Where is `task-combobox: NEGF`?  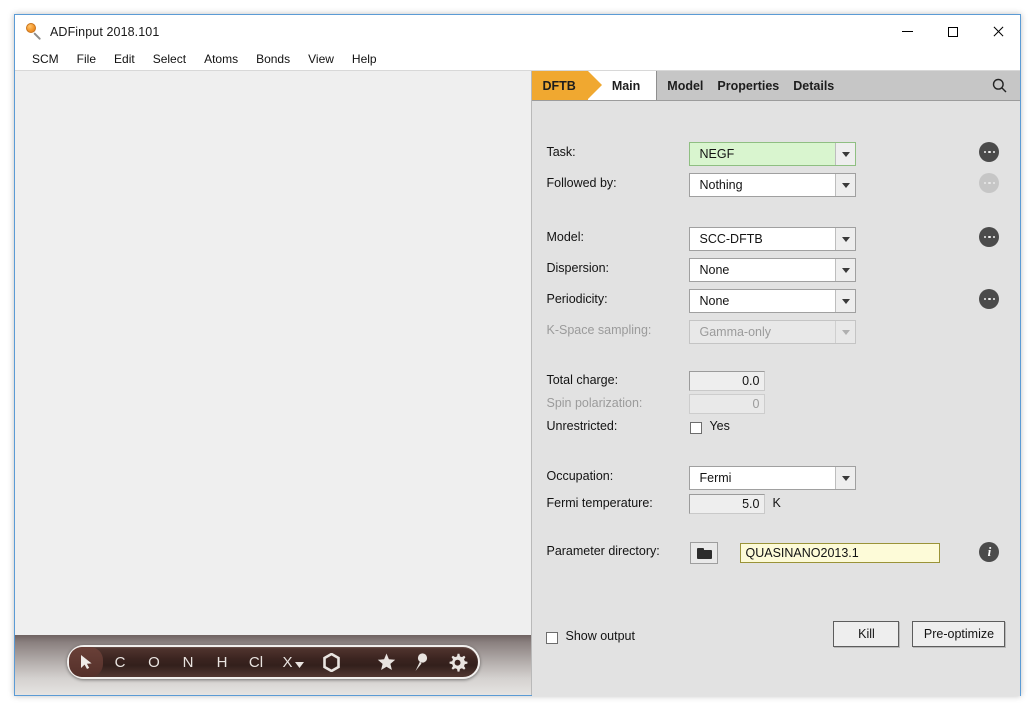 task-combobox: NEGF is located at coordinates (773, 154).